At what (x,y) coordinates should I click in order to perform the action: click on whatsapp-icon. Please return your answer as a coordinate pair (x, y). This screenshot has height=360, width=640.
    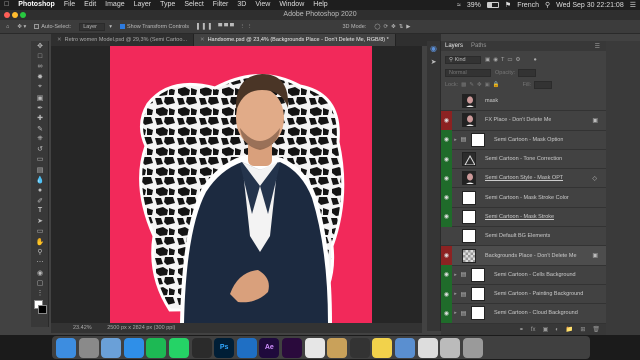
    Looking at the image, I should click on (178, 347).